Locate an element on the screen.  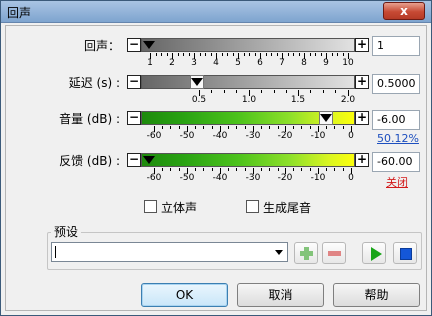
delay-decrease-button: − is located at coordinates (134, 82).